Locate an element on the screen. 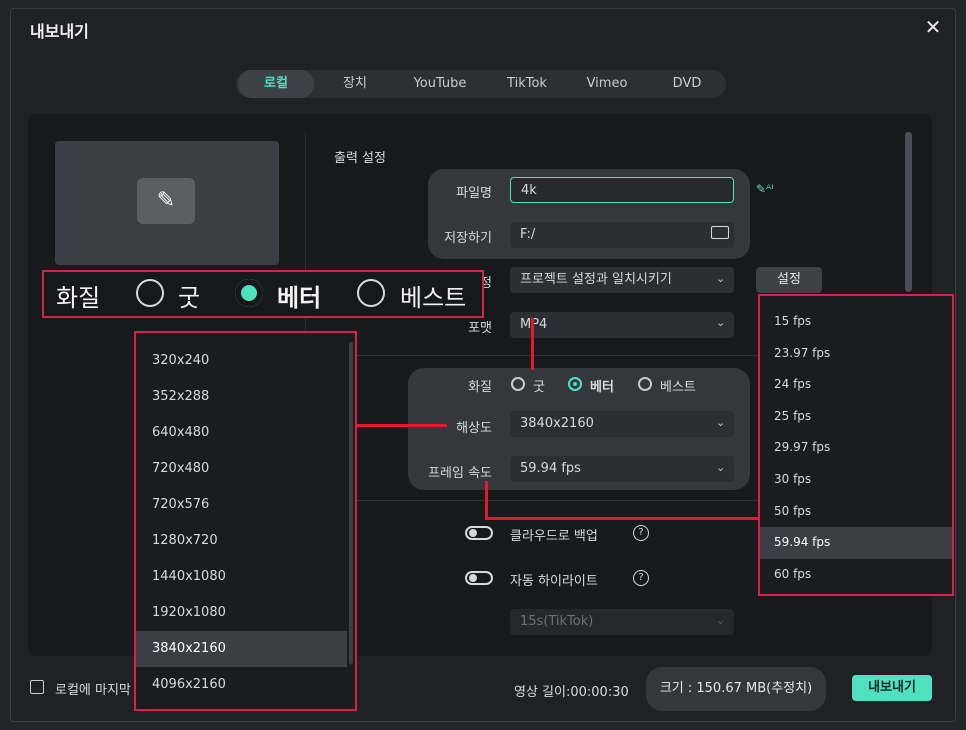  callout-better-label: 베터 is located at coordinates (299, 298).